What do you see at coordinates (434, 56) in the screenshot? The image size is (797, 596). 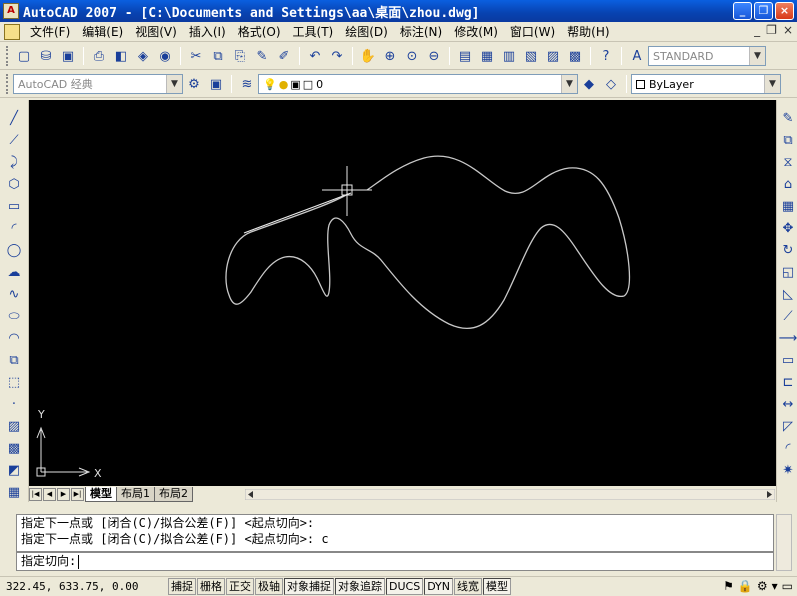 I see `zoom-previous-icon: ⊖` at bounding box center [434, 56].